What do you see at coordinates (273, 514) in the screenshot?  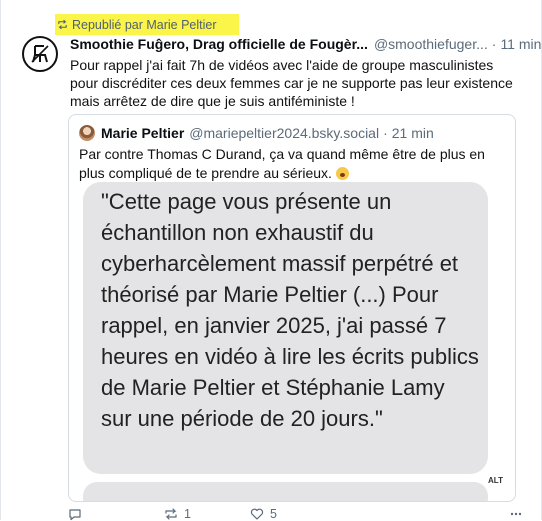 I see `like-count: 5` at bounding box center [273, 514].